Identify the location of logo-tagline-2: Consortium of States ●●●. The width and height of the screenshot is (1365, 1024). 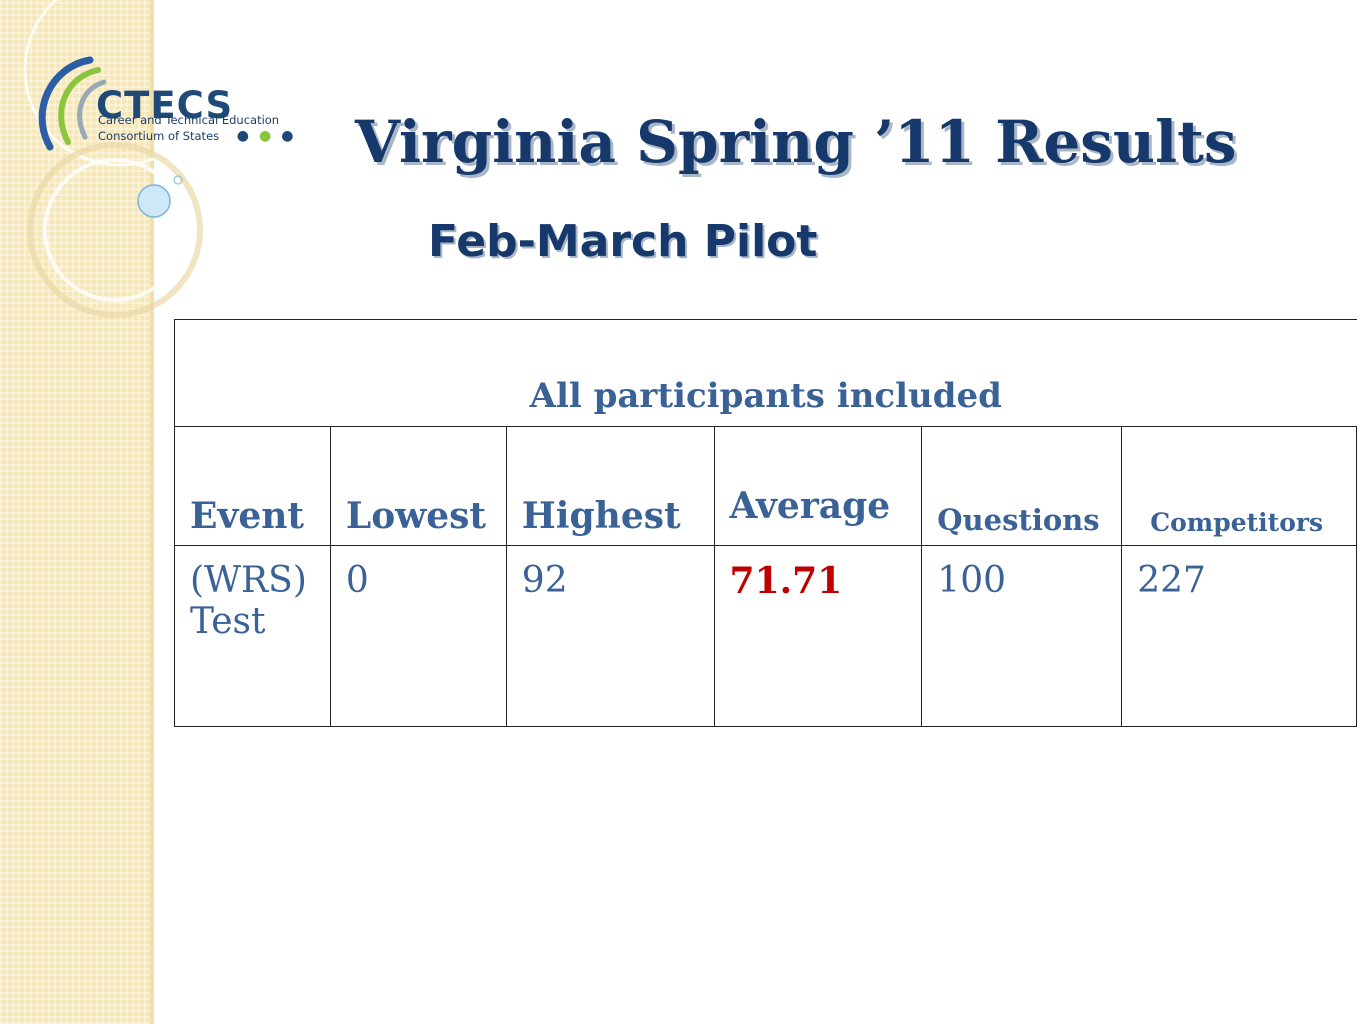
(200, 136).